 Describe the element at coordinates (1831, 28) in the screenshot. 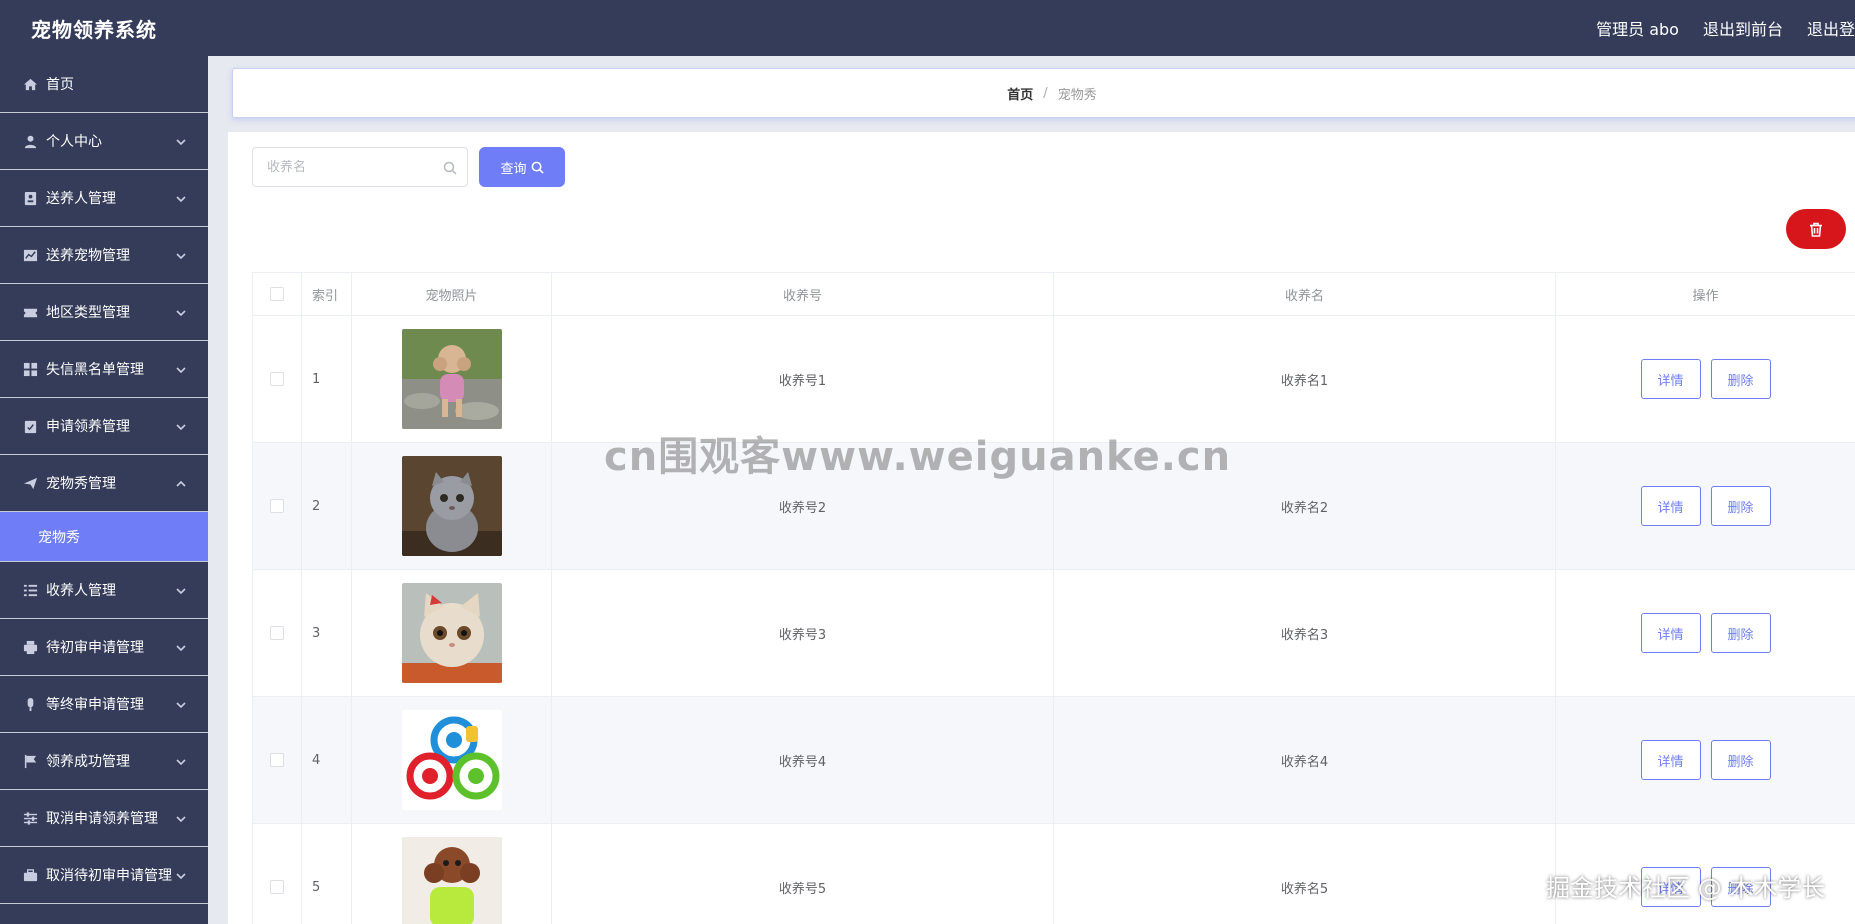

I see `logout-link: 退出登` at that location.